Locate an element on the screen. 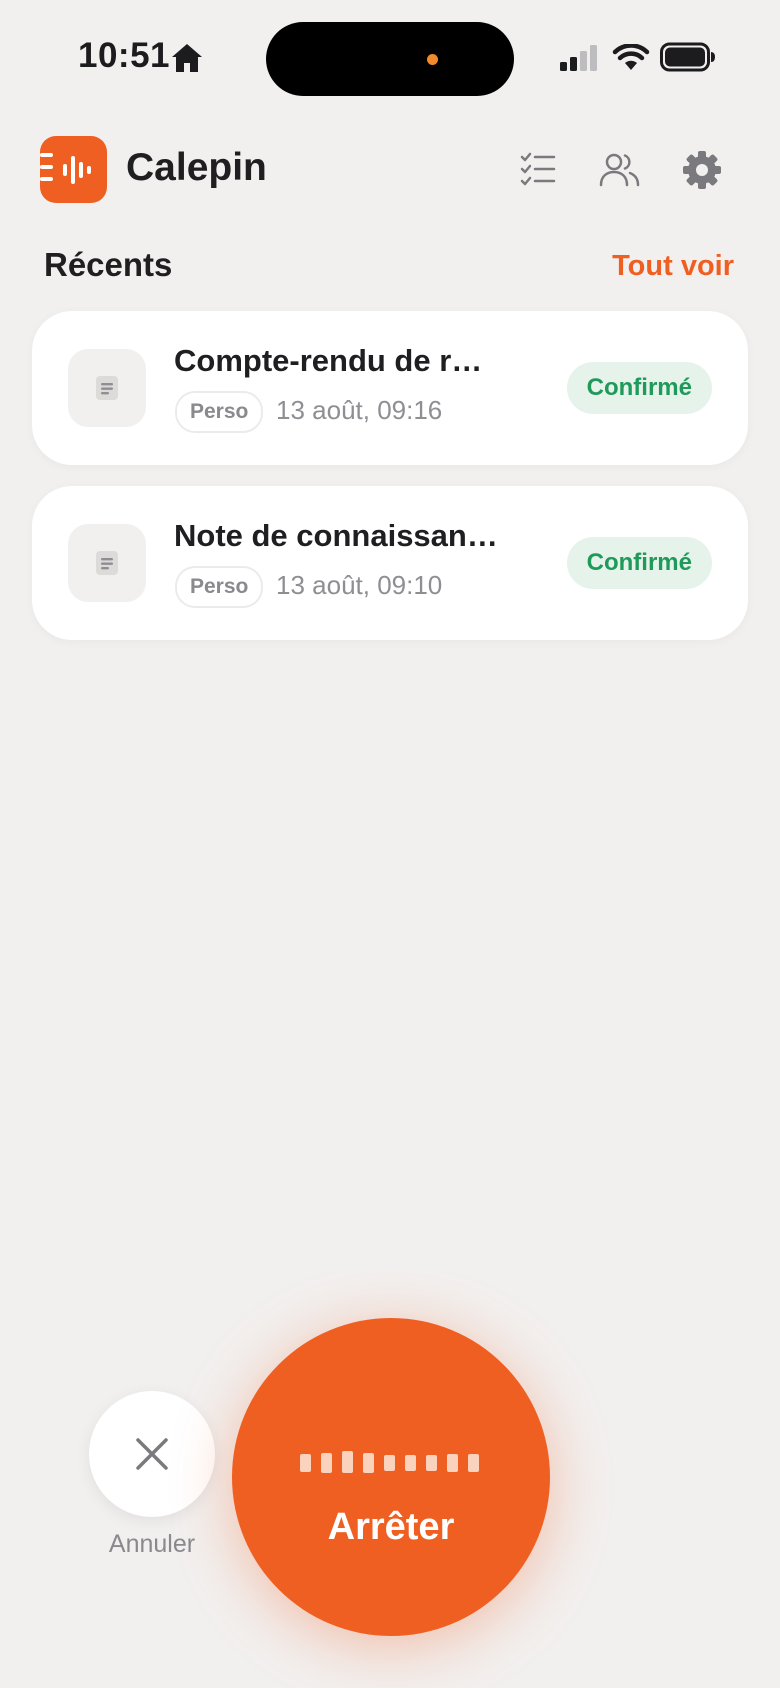  checklist-icon is located at coordinates (538, 170).